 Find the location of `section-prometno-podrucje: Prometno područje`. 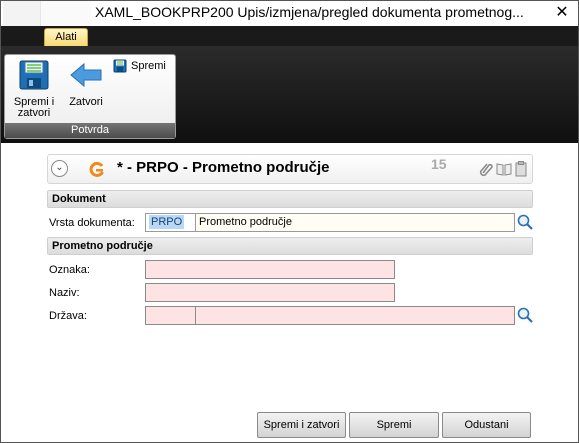

section-prometno-podrucje: Prometno područje is located at coordinates (290, 246).